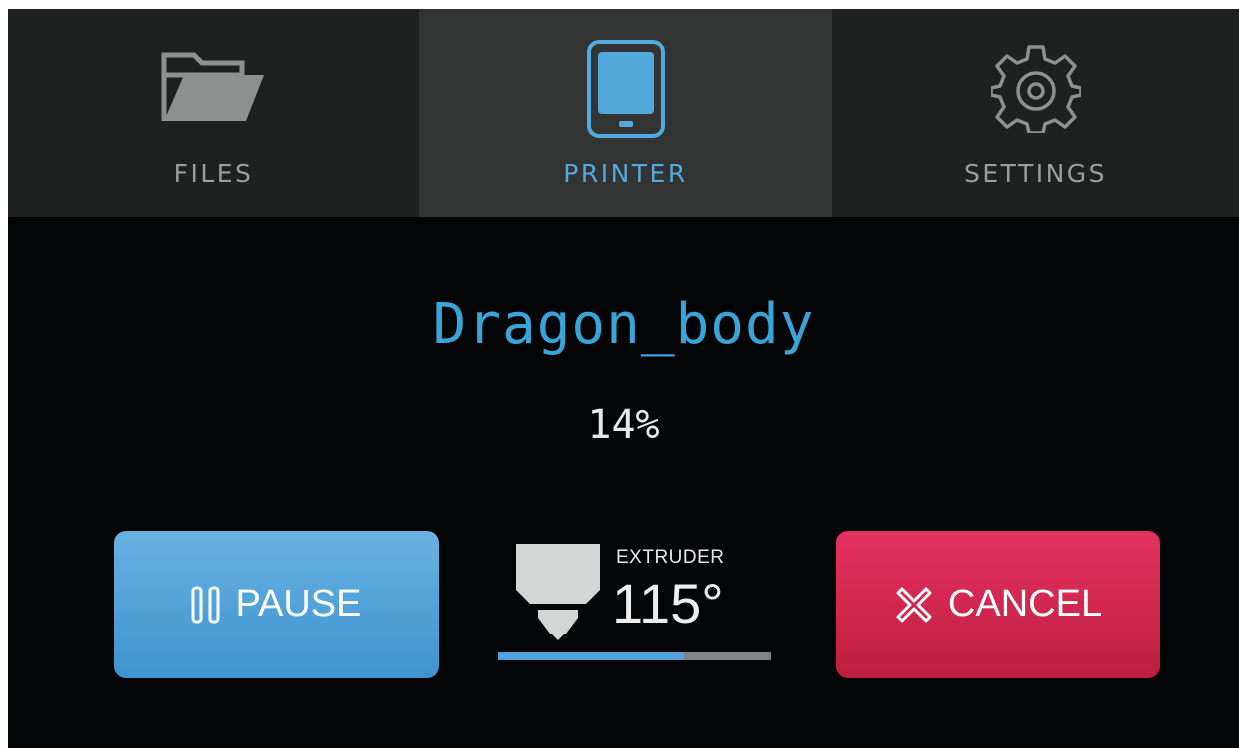 This screenshot has width=1239, height=748. What do you see at coordinates (558, 594) in the screenshot?
I see `nozzle-icon` at bounding box center [558, 594].